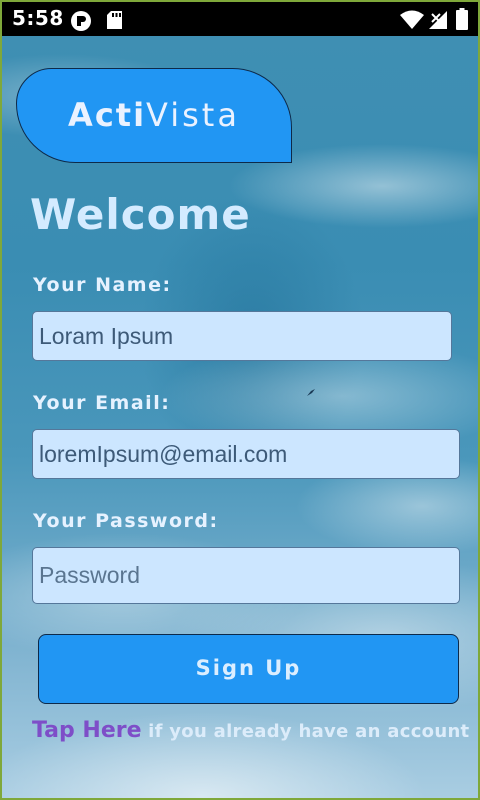 The width and height of the screenshot is (480, 800). What do you see at coordinates (126, 521) in the screenshot?
I see `password-label: Your Password:` at bounding box center [126, 521].